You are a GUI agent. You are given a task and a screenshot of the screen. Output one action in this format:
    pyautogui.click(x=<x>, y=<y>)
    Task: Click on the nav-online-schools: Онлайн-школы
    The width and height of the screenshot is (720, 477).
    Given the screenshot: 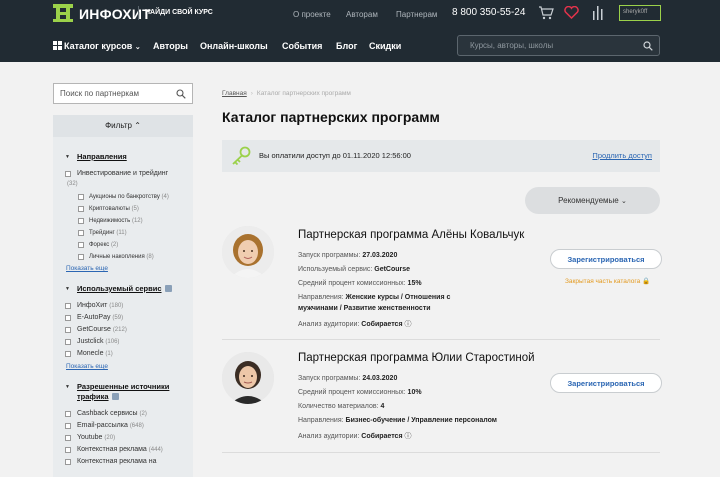 What is the action you would take?
    pyautogui.click(x=234, y=46)
    